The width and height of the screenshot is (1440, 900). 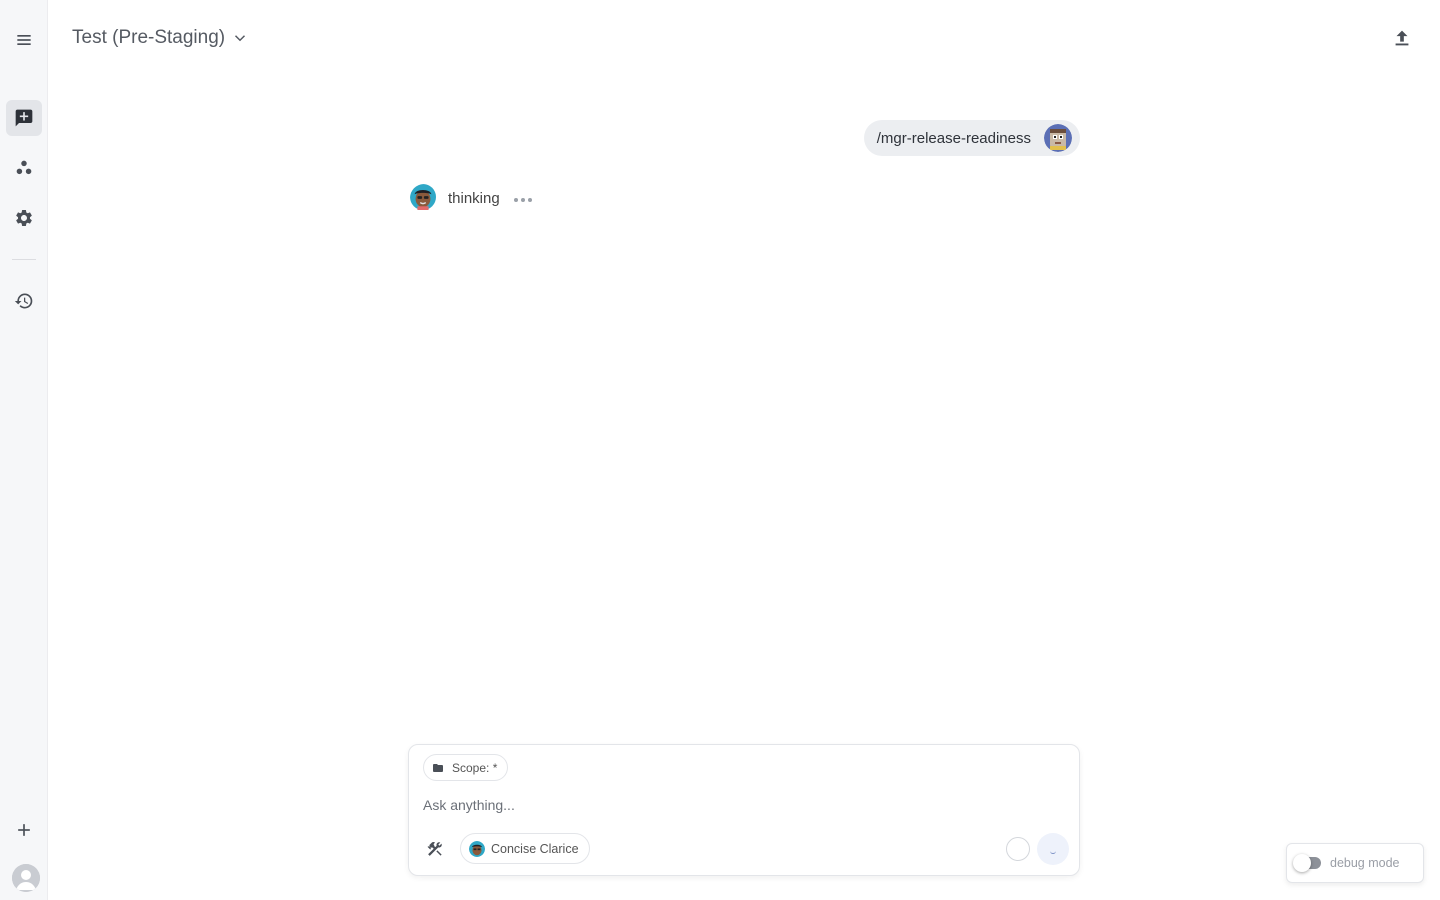 I want to click on user-message-avatar, so click(x=1058, y=138).